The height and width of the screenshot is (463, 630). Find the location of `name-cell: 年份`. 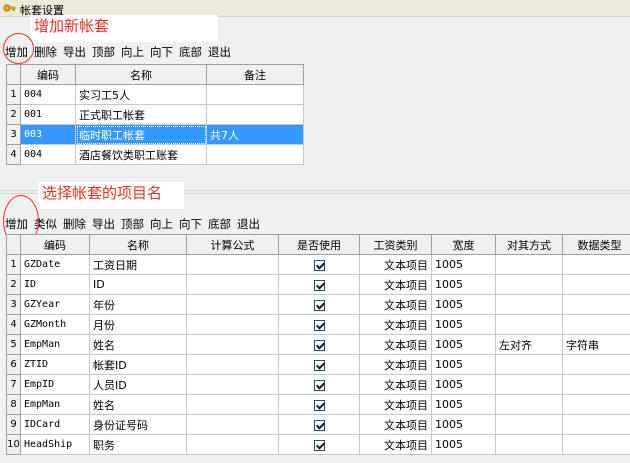

name-cell: 年份 is located at coordinates (138, 304).